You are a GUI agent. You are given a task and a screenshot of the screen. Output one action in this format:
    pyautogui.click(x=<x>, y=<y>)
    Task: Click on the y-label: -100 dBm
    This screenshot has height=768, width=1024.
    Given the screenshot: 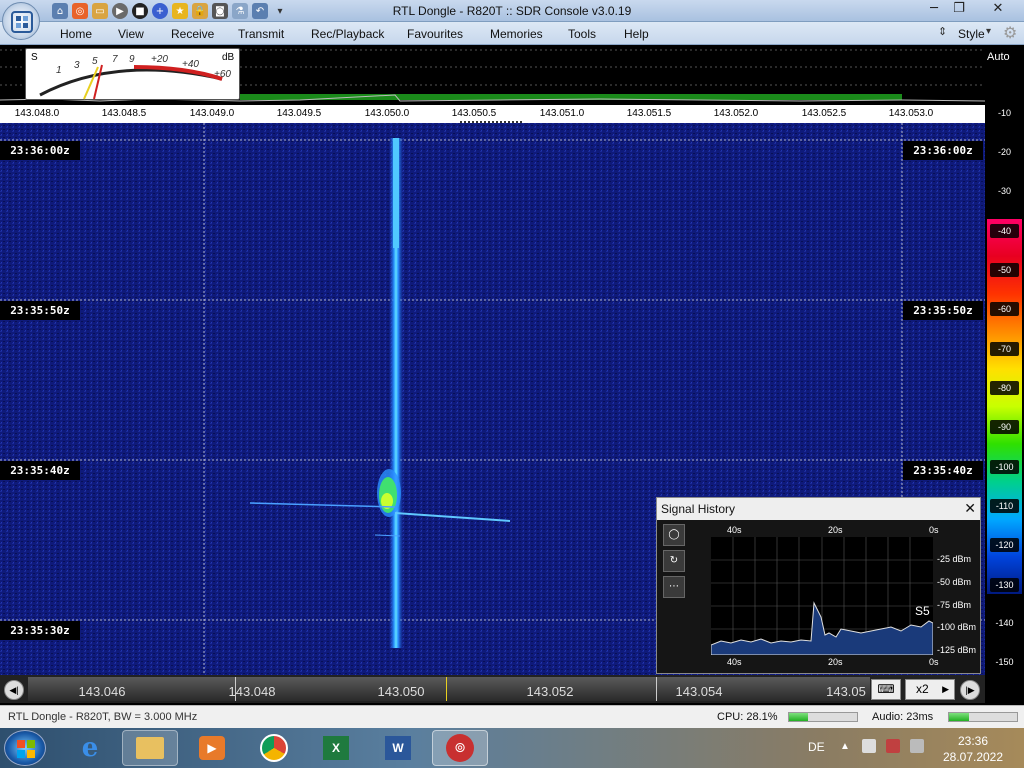 What is the action you would take?
    pyautogui.click(x=957, y=627)
    